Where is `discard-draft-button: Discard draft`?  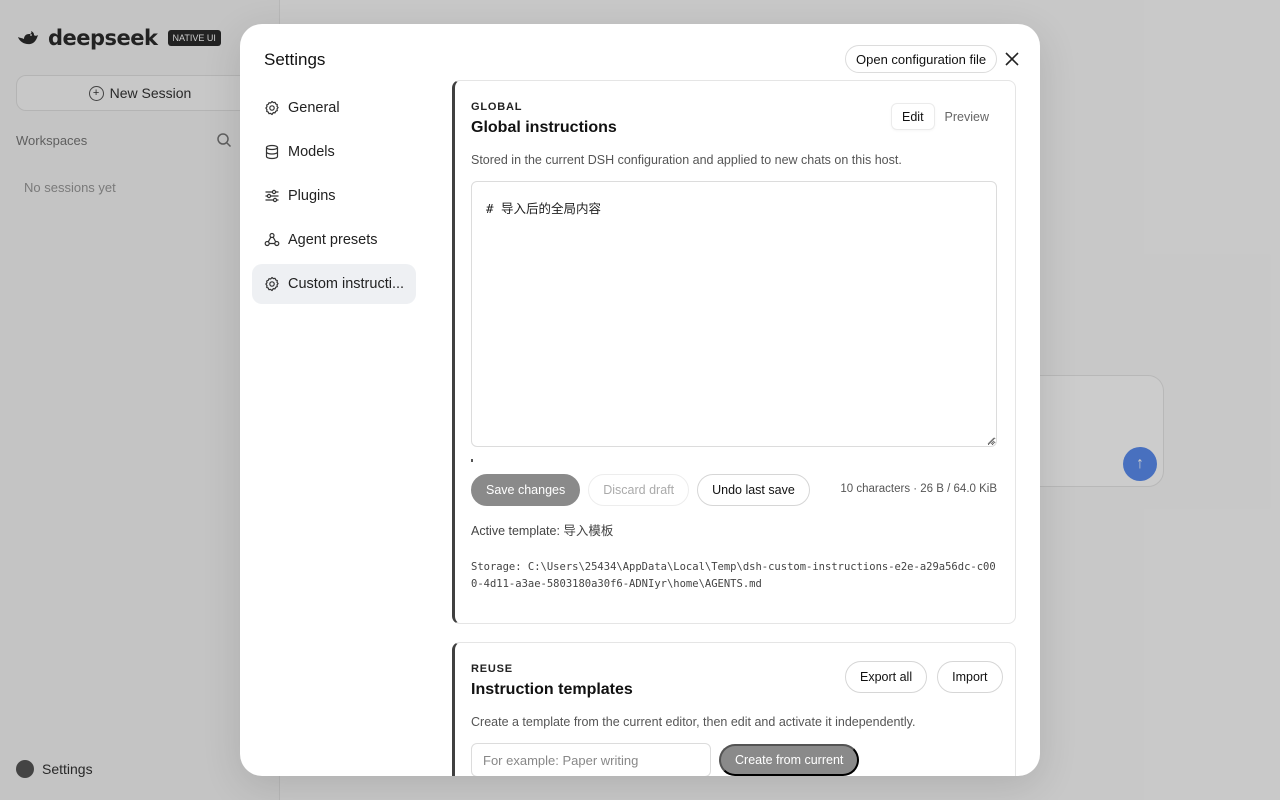 discard-draft-button: Discard draft is located at coordinates (639, 490).